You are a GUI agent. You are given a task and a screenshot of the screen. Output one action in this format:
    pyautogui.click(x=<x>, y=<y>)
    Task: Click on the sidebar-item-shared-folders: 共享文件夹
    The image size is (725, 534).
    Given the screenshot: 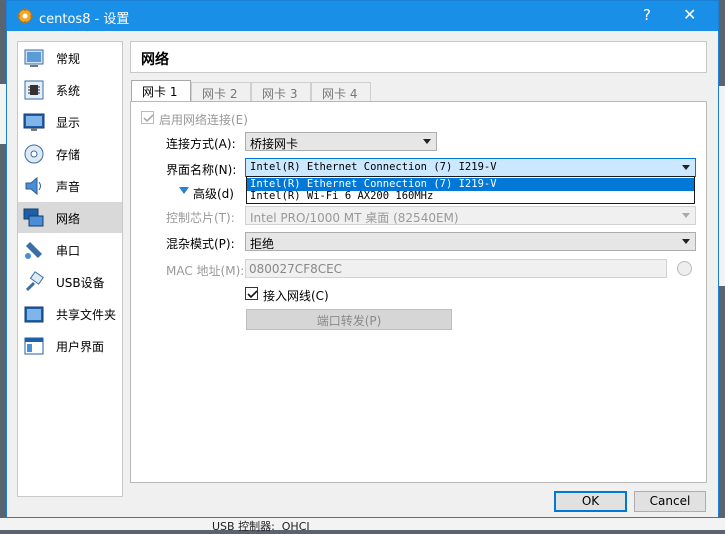 What is the action you would take?
    pyautogui.click(x=70, y=313)
    